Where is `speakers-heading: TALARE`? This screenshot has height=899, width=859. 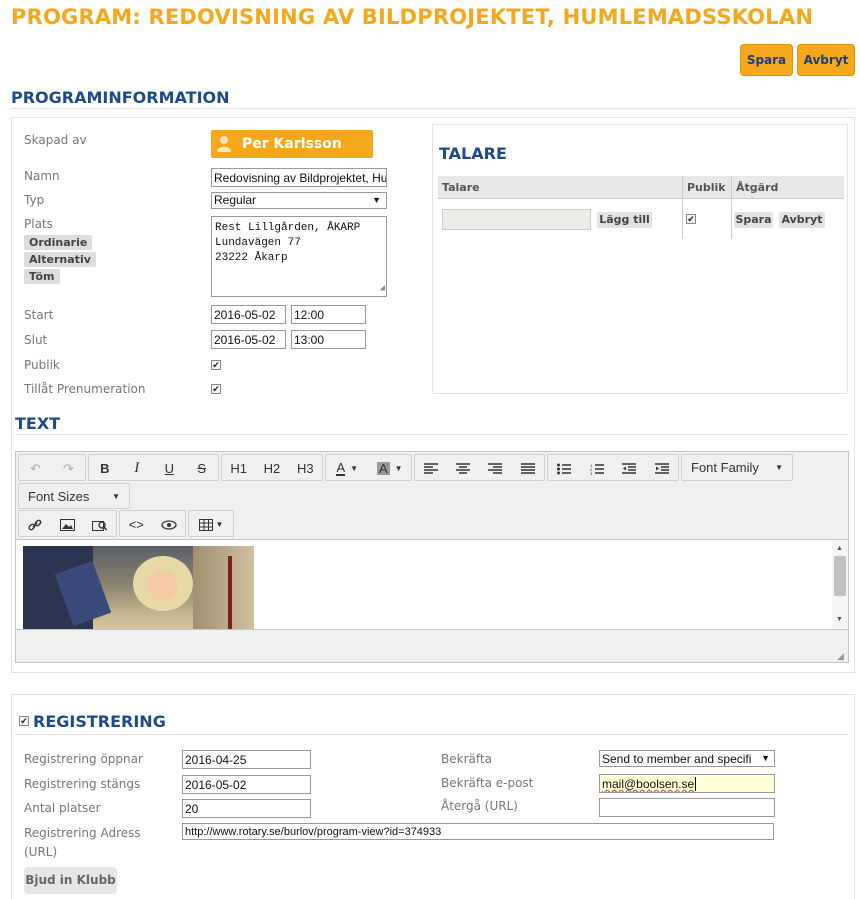 speakers-heading: TALARE is located at coordinates (473, 153).